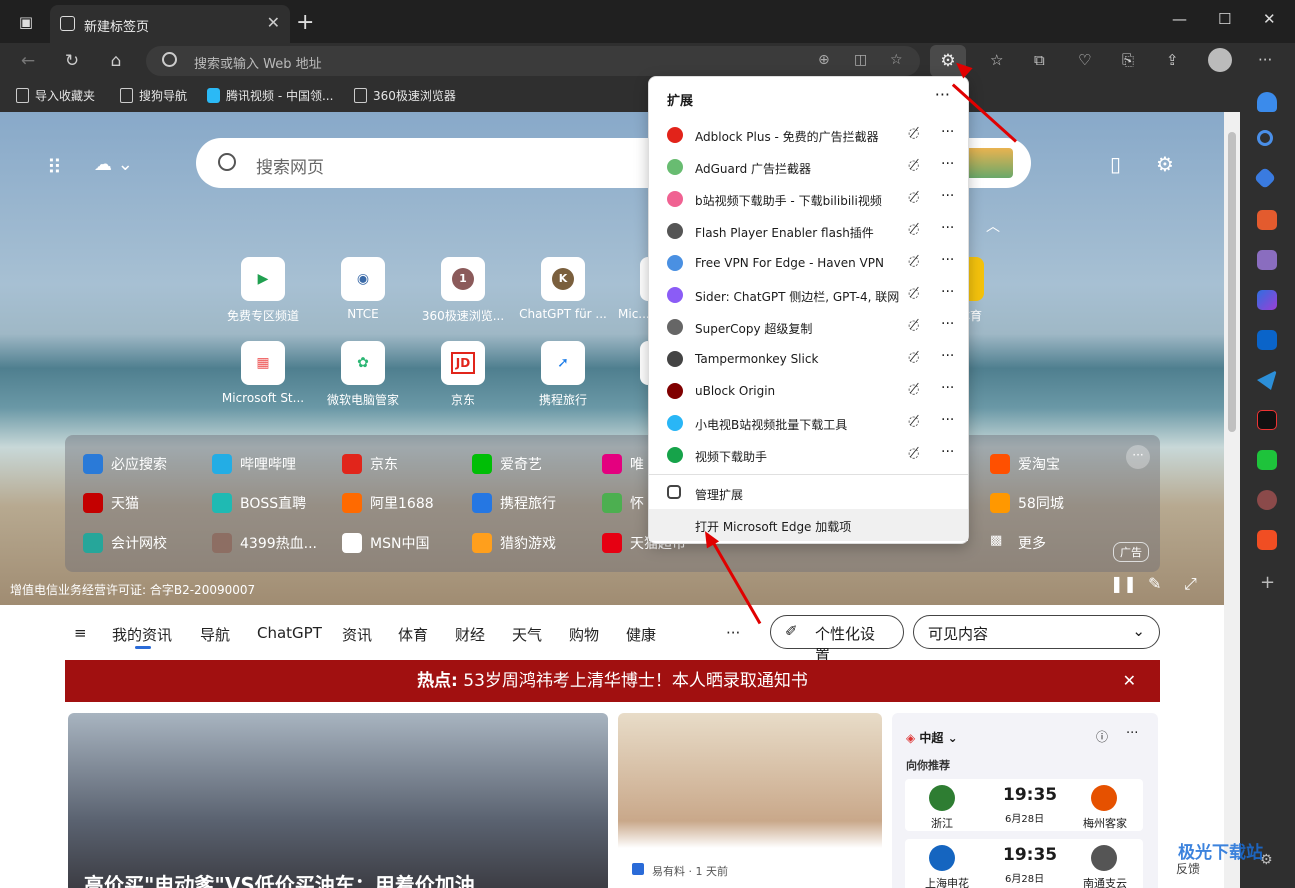  Describe the element at coordinates (1267, 102) in the screenshot. I see `bell-icon` at that location.